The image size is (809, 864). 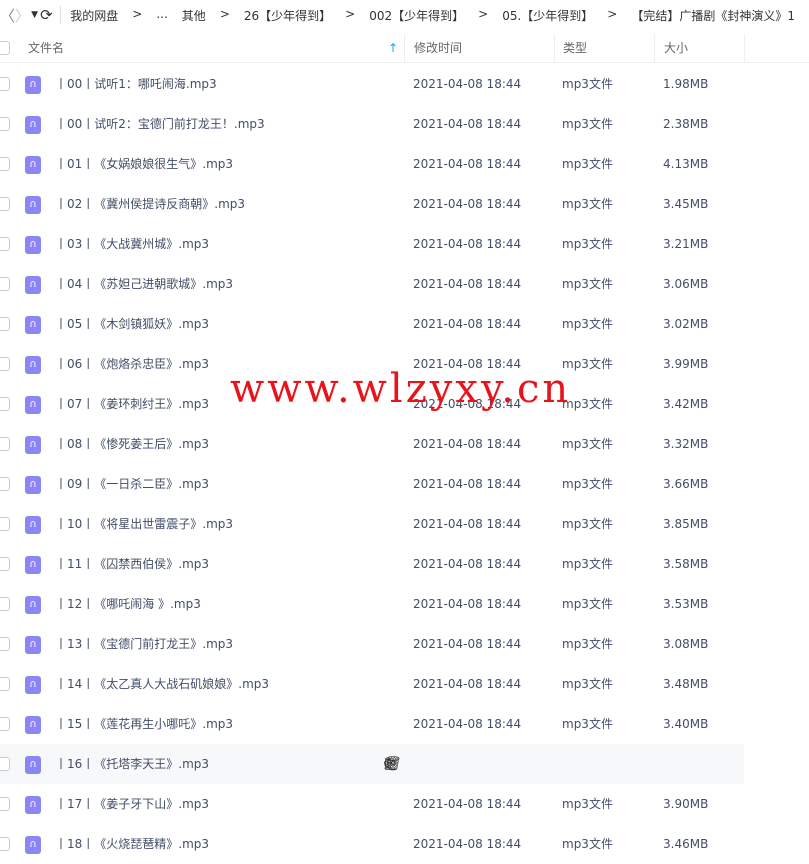 I want to click on file-name: 丨08丨《惨死姜王后》.mp3, so click(x=132, y=444).